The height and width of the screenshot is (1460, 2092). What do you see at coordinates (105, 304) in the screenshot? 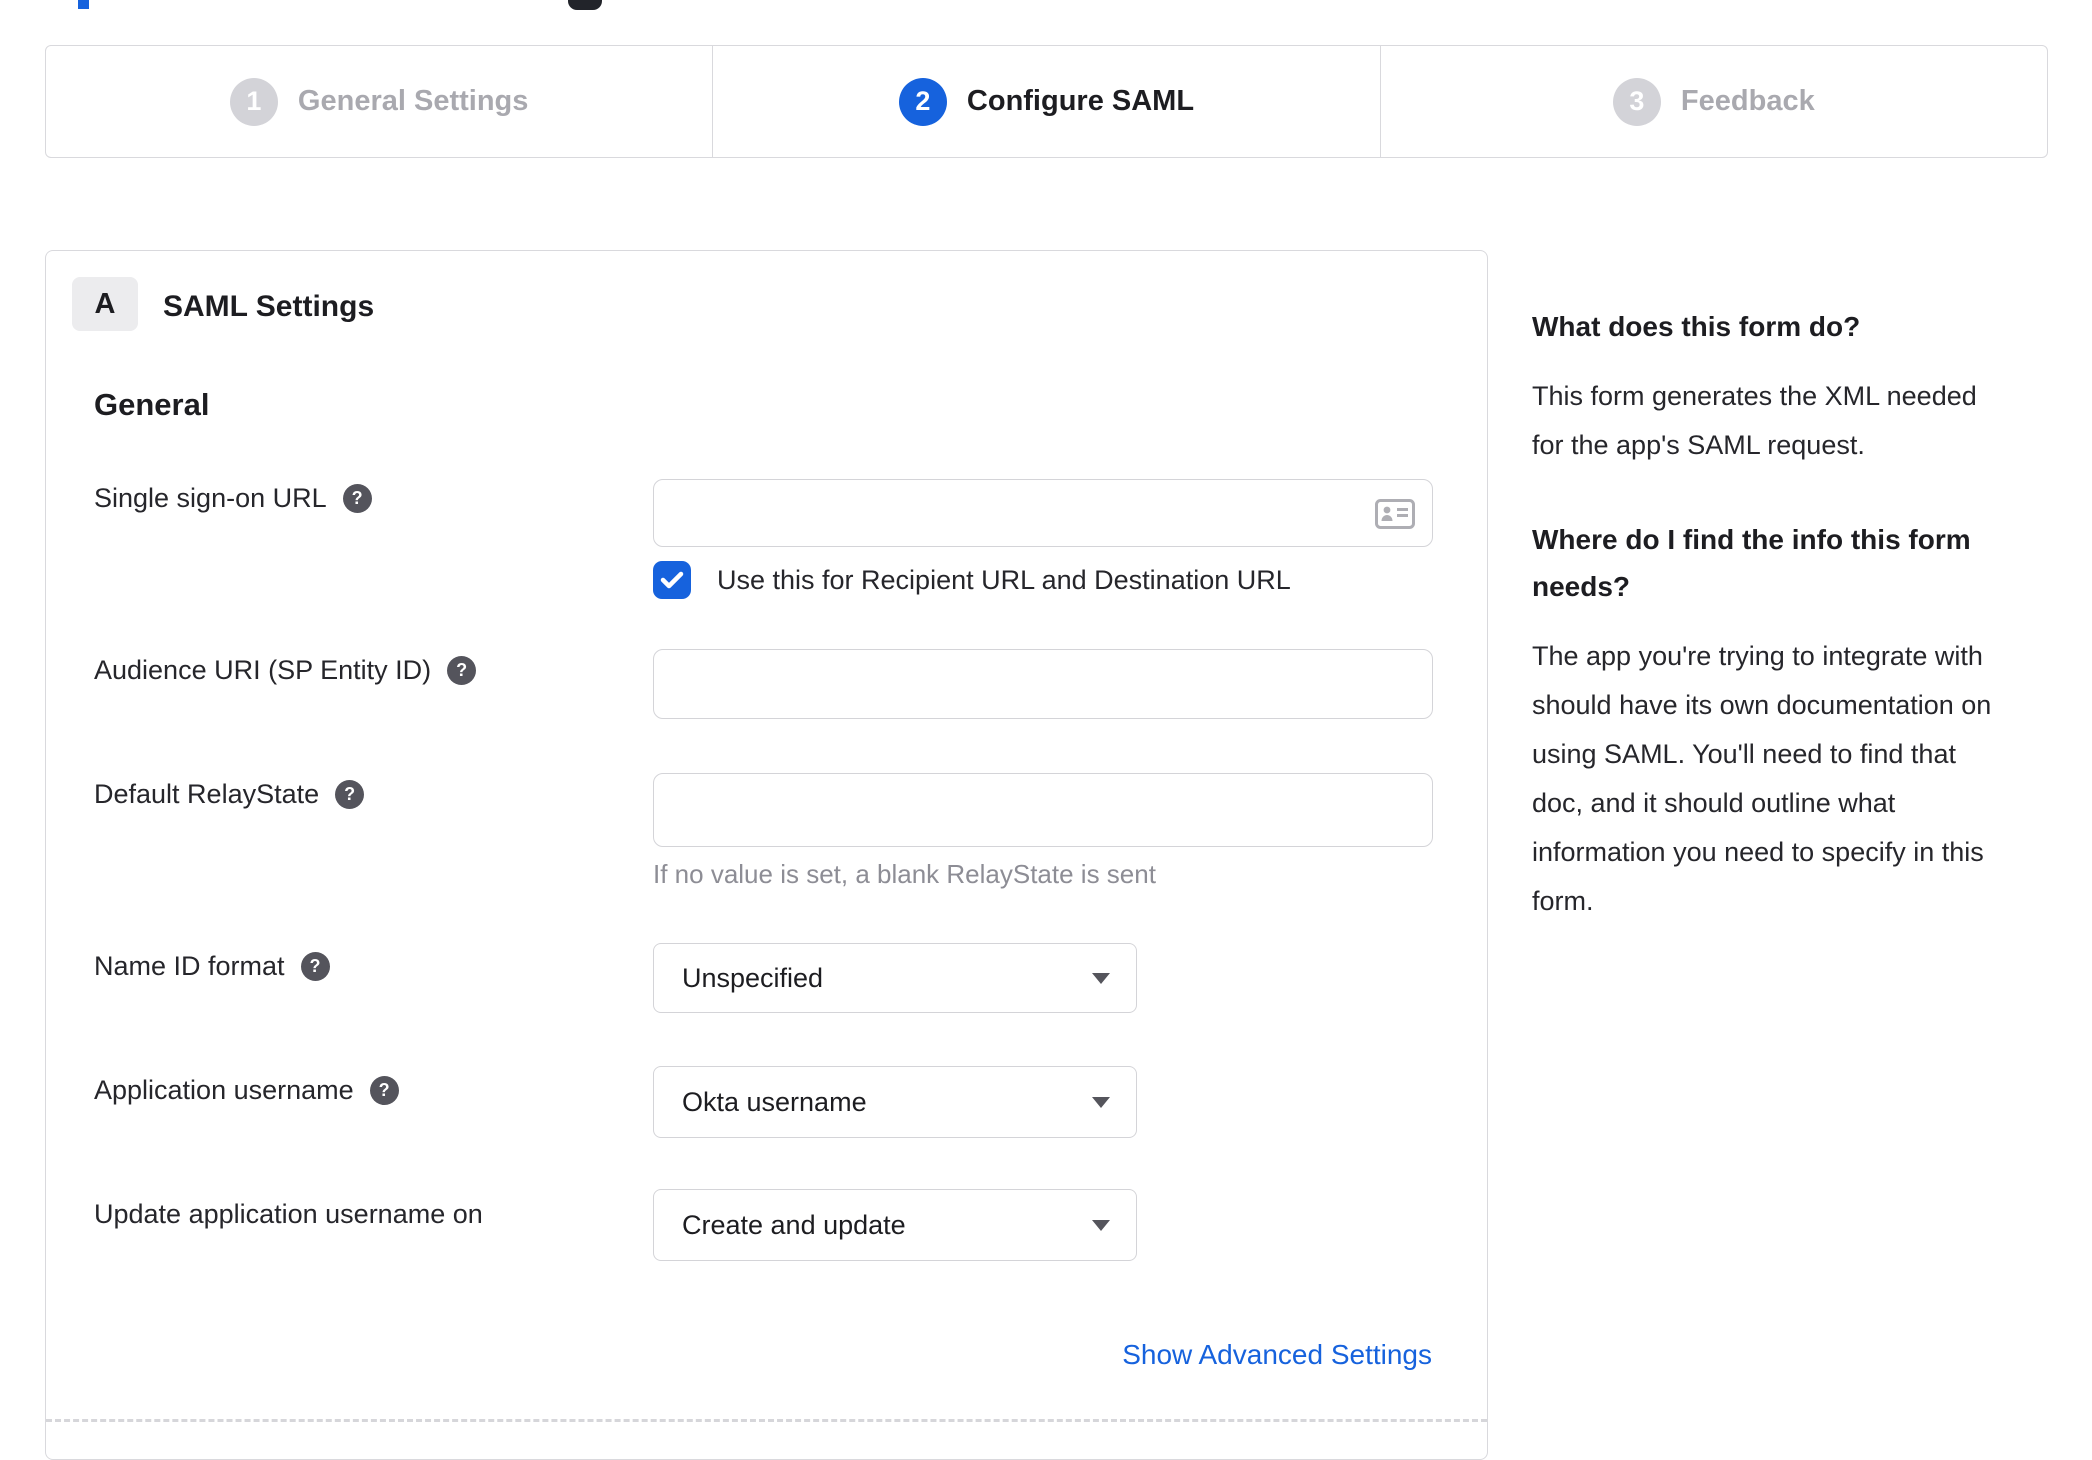
I see `section-badge: A` at bounding box center [105, 304].